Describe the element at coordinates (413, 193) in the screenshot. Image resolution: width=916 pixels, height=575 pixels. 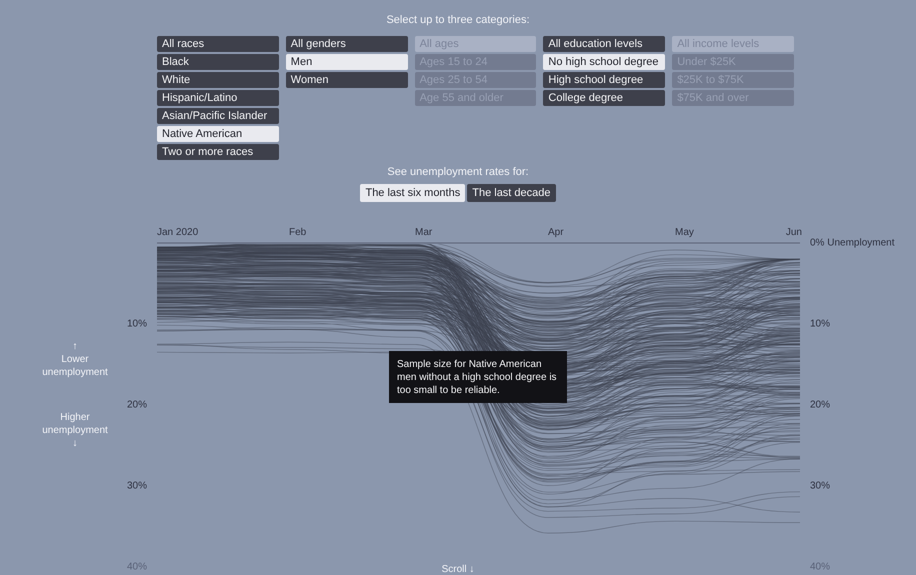
I see `period-button: The last six months` at that location.